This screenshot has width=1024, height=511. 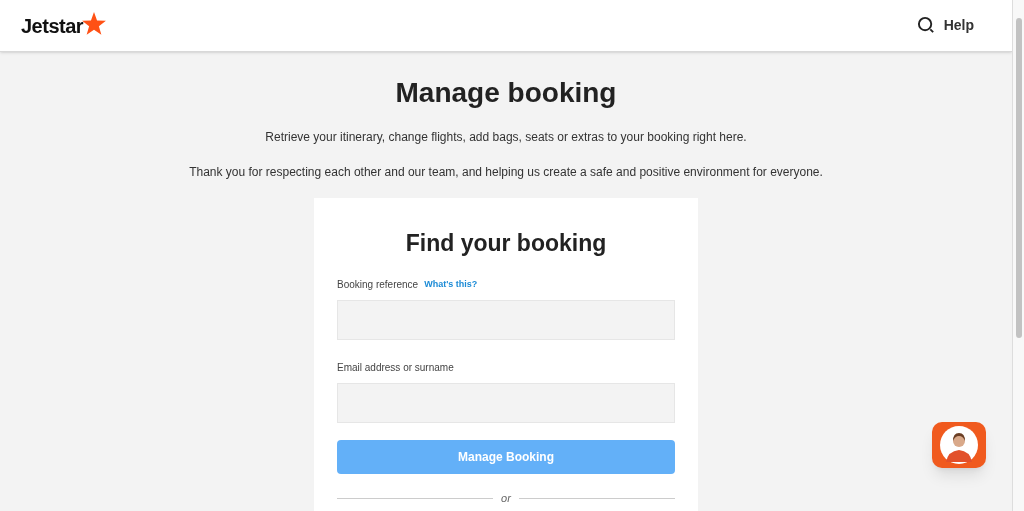 What do you see at coordinates (395, 368) in the screenshot?
I see `field-label: Email address or surname` at bounding box center [395, 368].